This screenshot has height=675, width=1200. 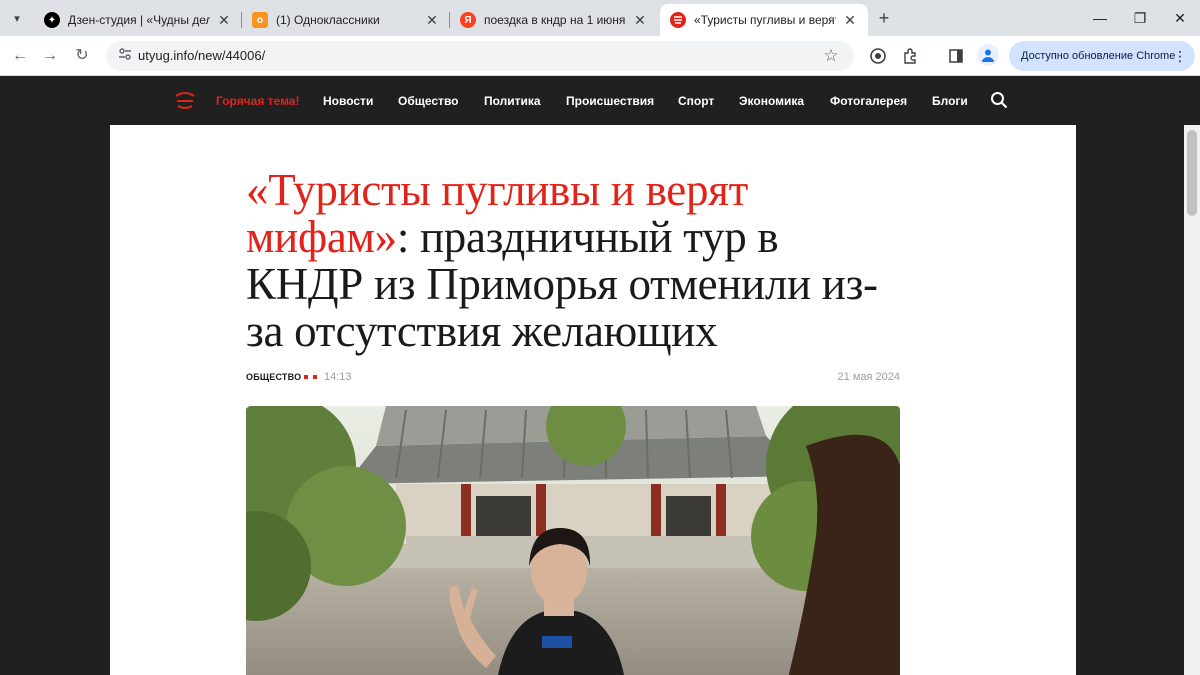 What do you see at coordinates (328, 20) in the screenshot?
I see `tab-title: (1) Одноклассники` at bounding box center [328, 20].